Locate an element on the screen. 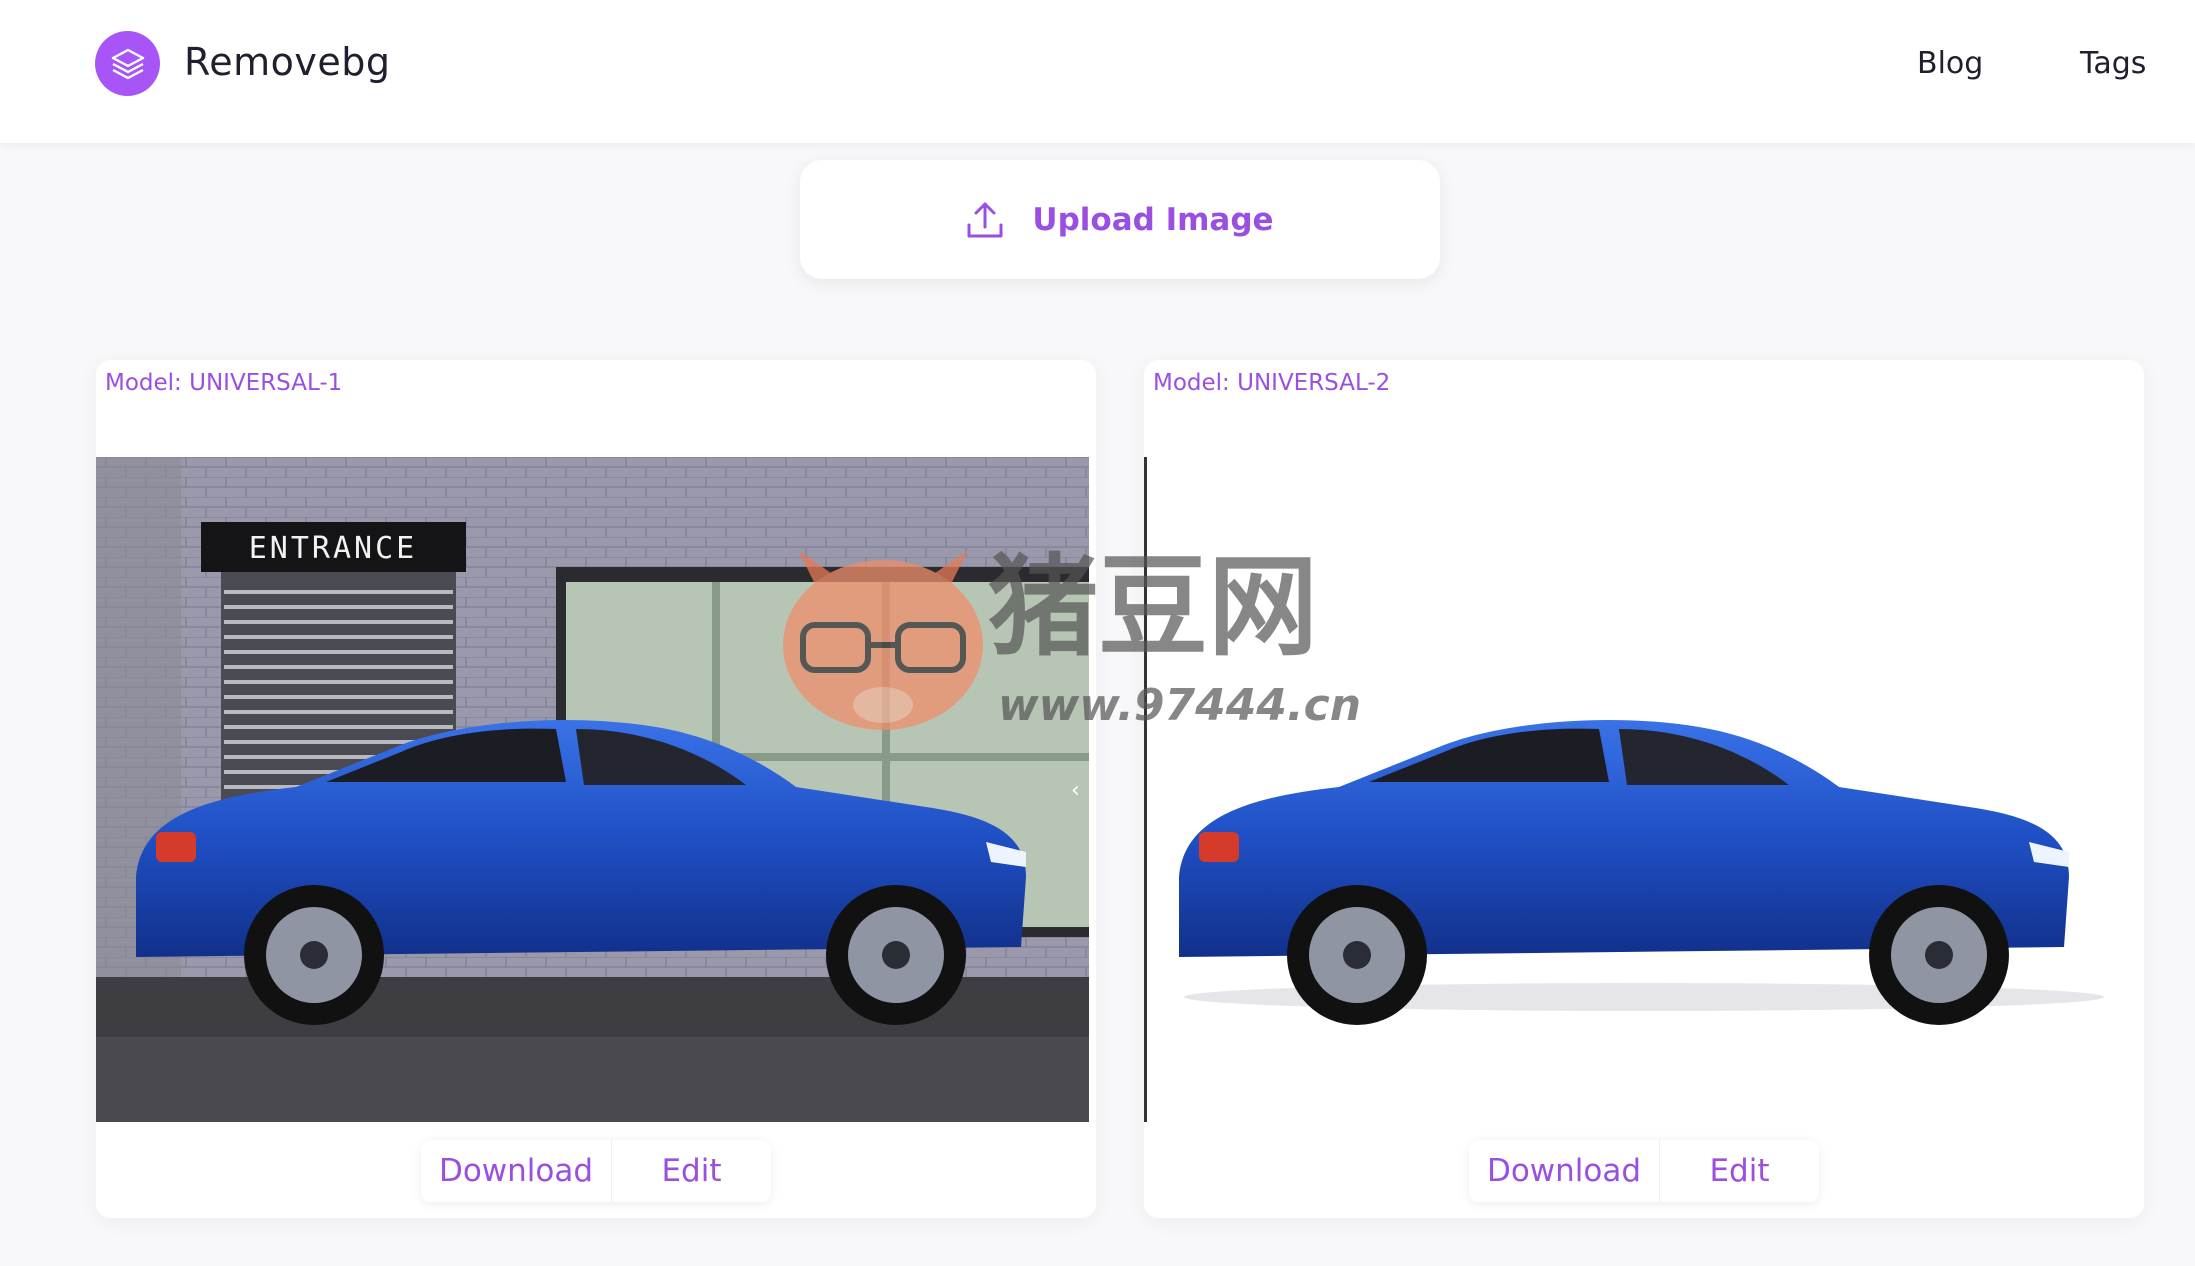  upload-icon is located at coordinates (985, 219).